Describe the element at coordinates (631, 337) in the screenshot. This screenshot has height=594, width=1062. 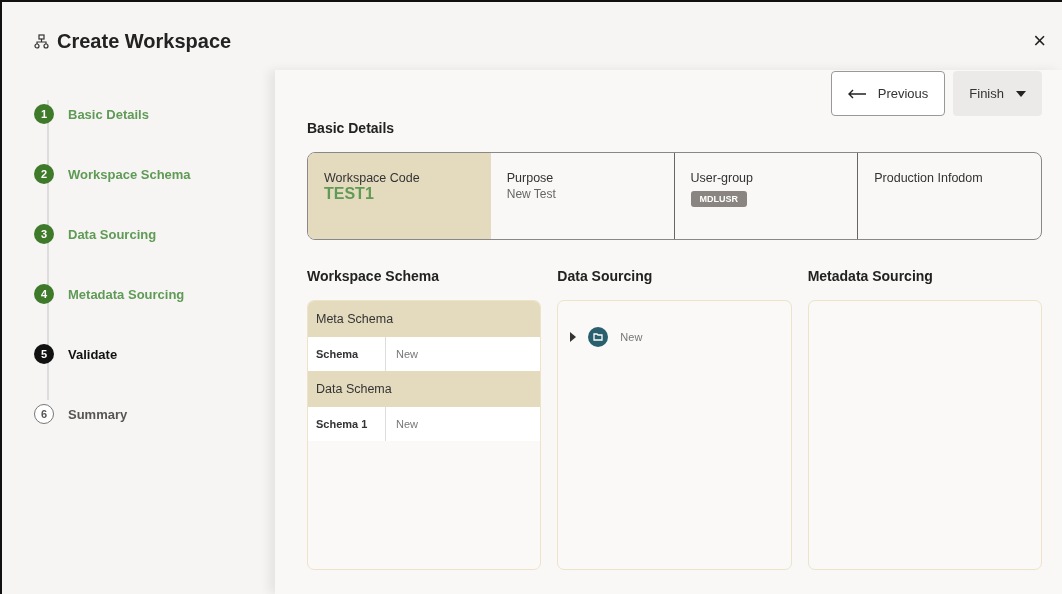
I see `tree-label: New` at that location.